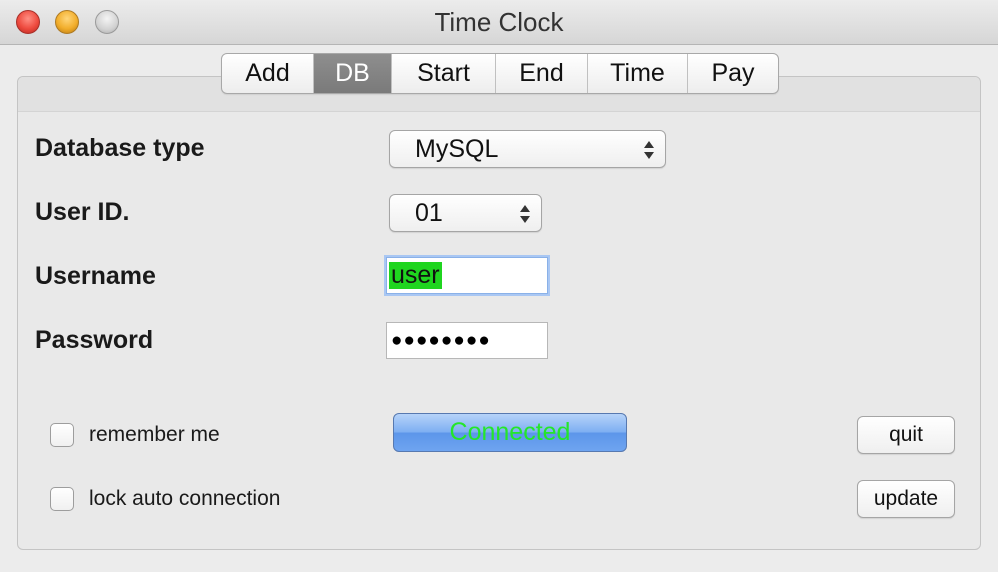  I want to click on lock-auto-connection-label: lock auto connection, so click(184, 499).